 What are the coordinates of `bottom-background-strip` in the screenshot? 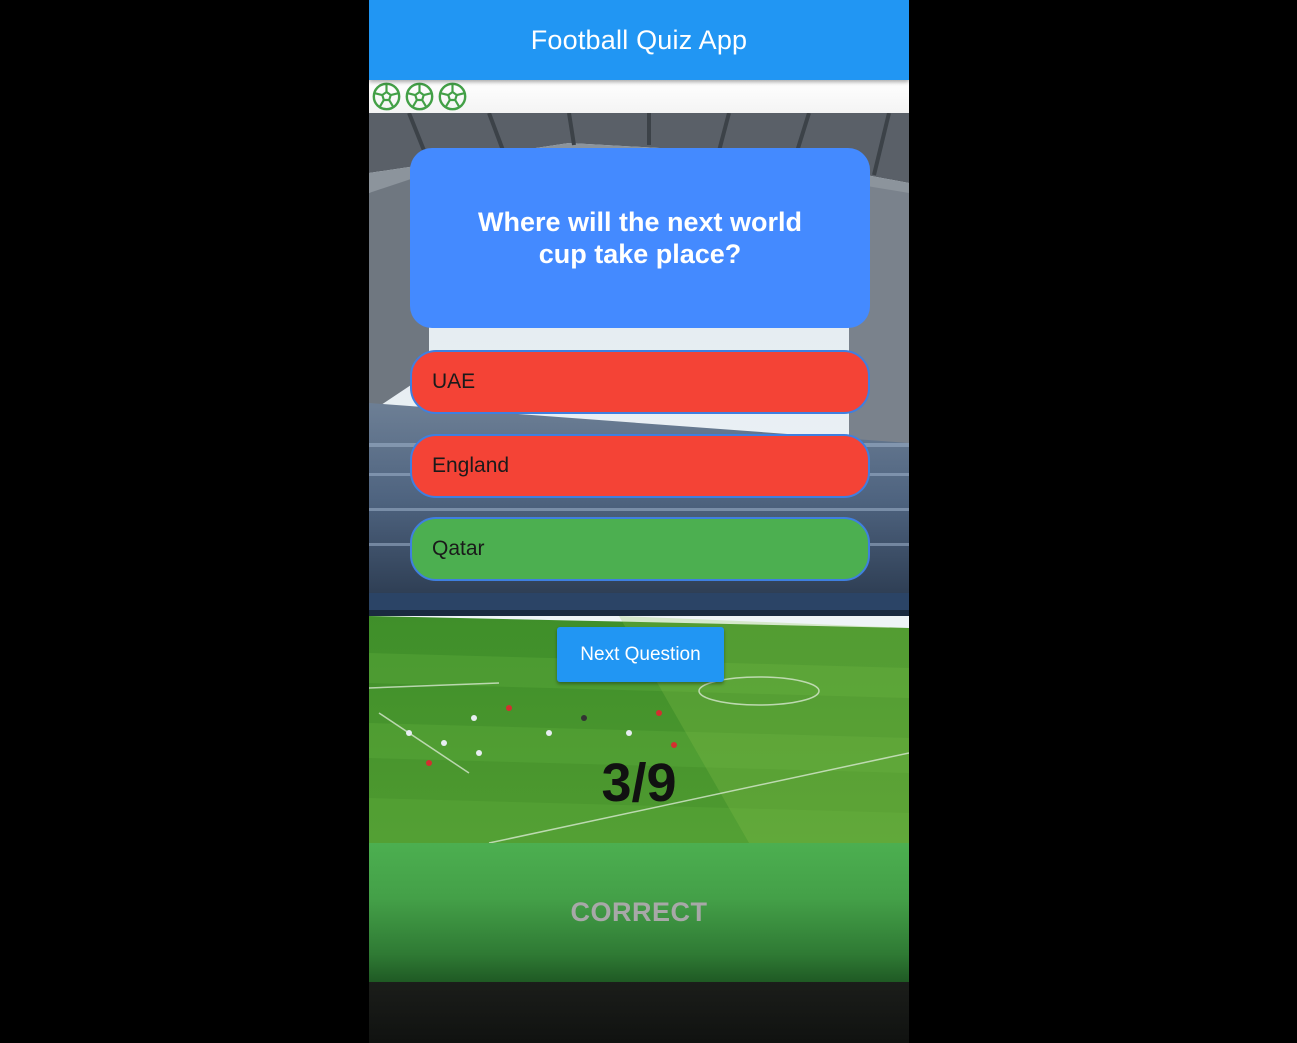 It's located at (639, 1012).